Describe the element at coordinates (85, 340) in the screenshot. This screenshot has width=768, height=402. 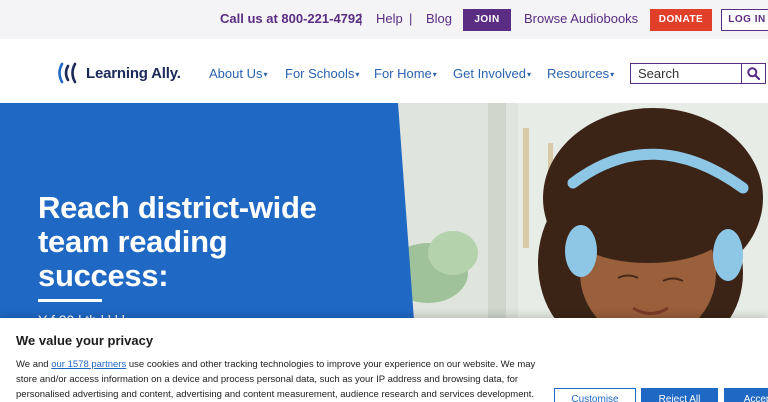
I see `cookie-title: We value your privacy` at that location.